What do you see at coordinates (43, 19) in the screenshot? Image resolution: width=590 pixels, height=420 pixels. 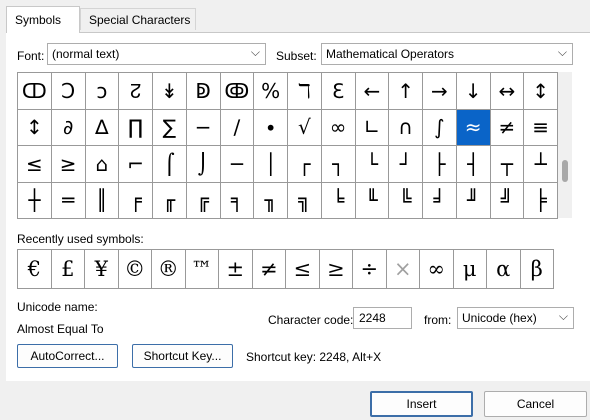 I see `tab-symbols: Symbols` at bounding box center [43, 19].